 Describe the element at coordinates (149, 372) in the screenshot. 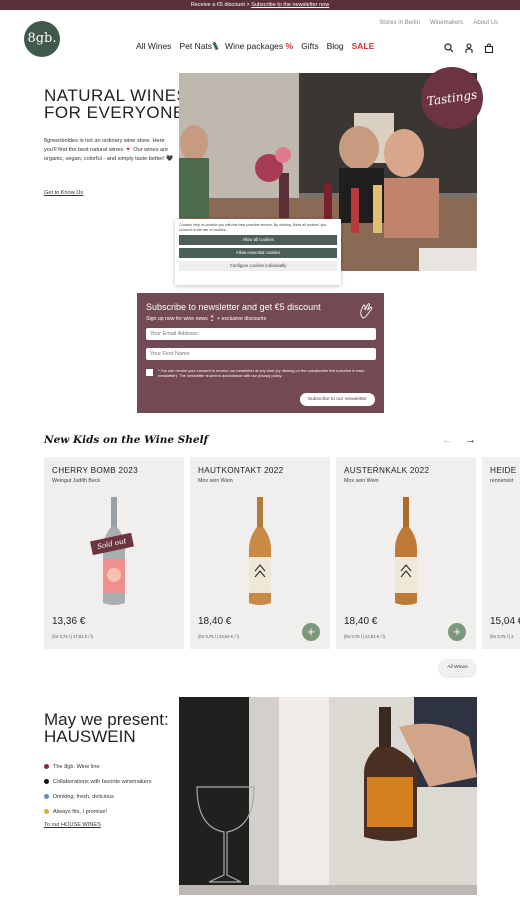

I see `consent-checkbox` at that location.